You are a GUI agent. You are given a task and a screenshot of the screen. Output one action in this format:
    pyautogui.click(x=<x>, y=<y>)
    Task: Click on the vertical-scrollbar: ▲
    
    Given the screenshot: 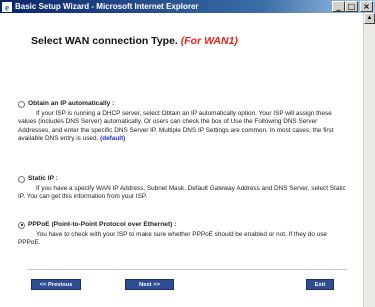 What is the action you would take?
    pyautogui.click(x=369, y=160)
    